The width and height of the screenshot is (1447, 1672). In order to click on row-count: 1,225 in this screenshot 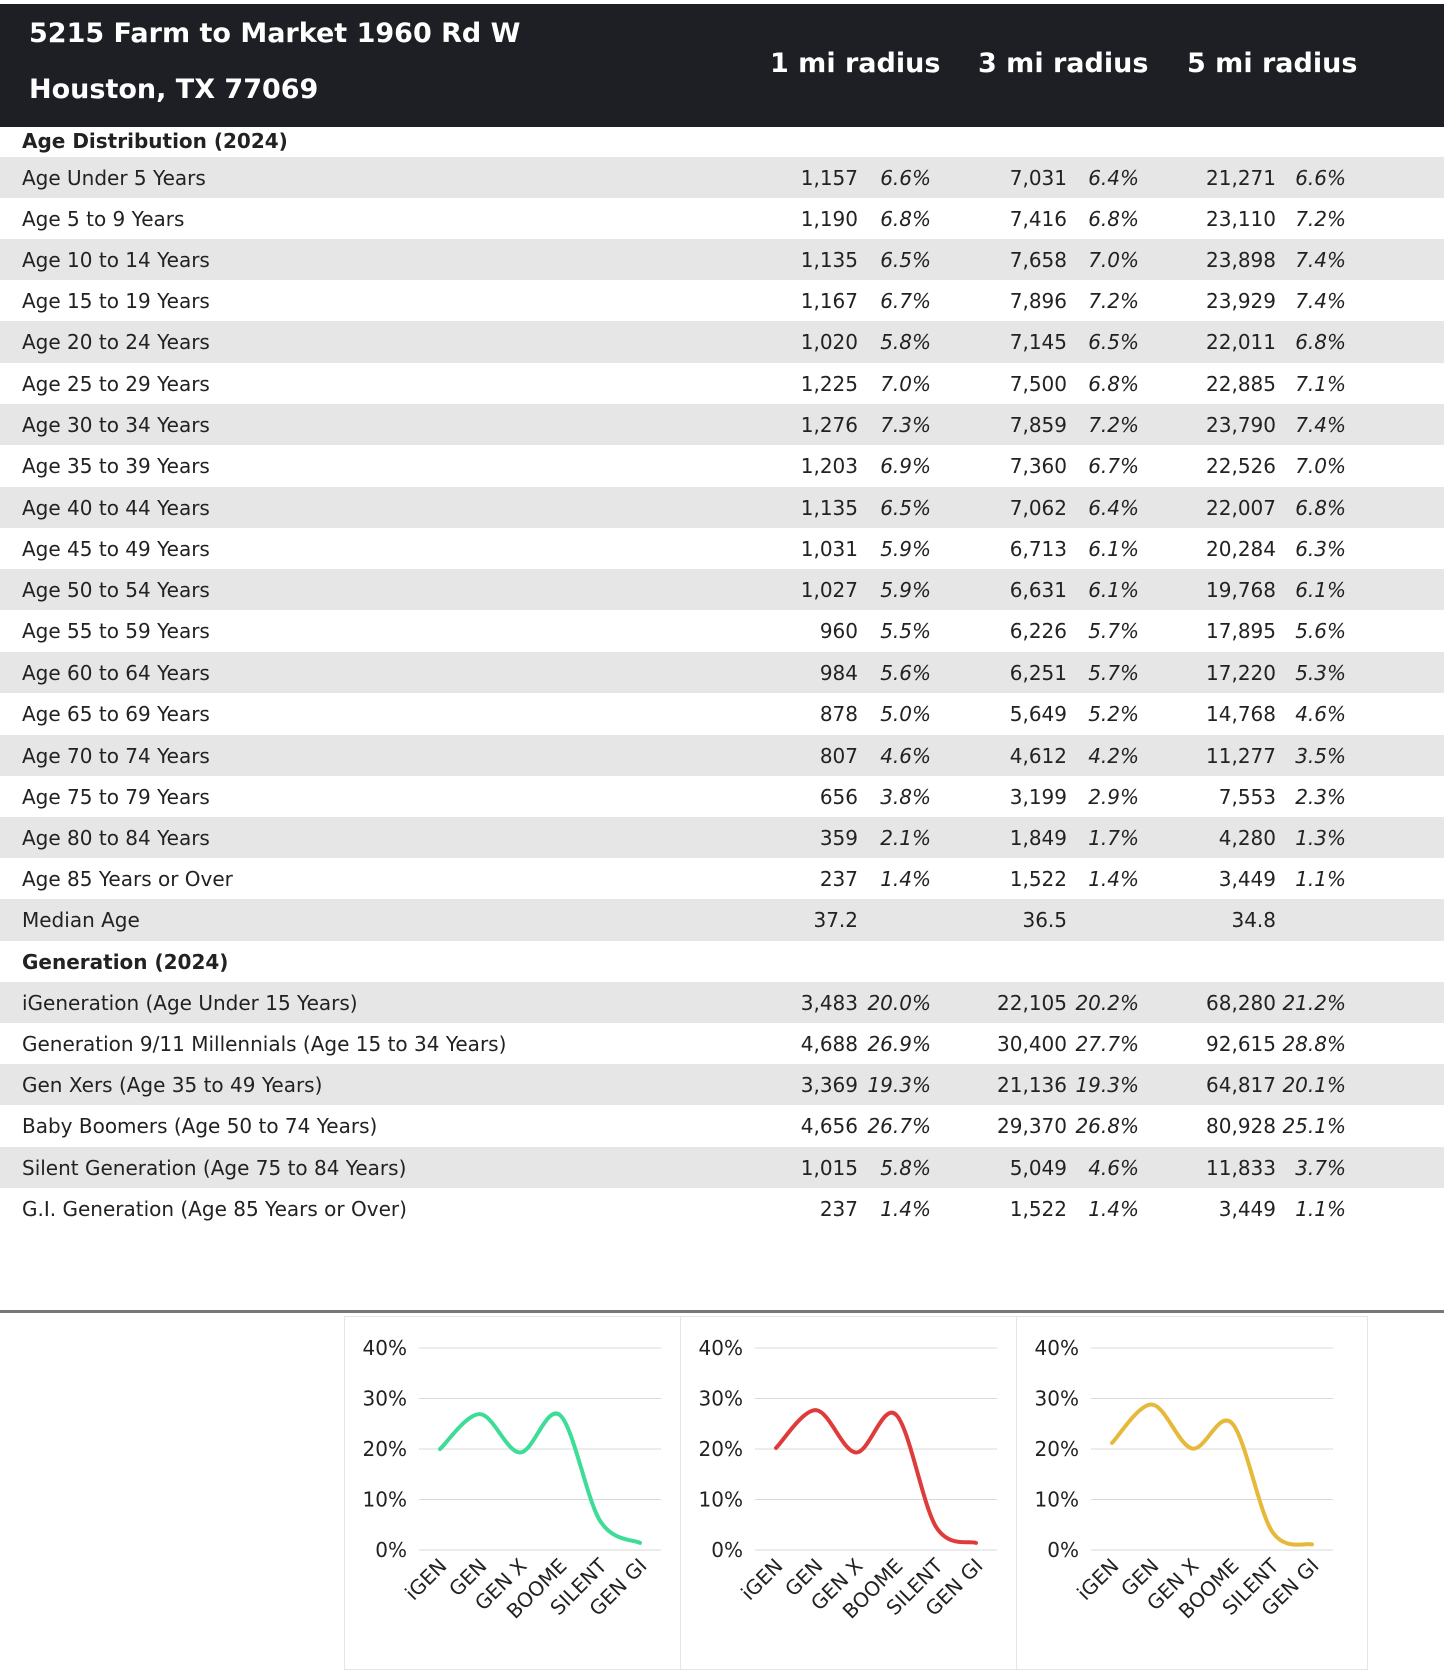, I will do `click(829, 383)`.